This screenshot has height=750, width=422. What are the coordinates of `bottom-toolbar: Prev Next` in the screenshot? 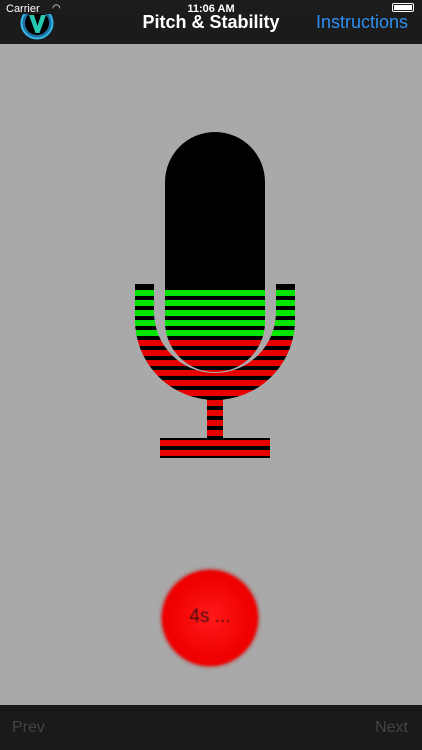 It's located at (211, 727).